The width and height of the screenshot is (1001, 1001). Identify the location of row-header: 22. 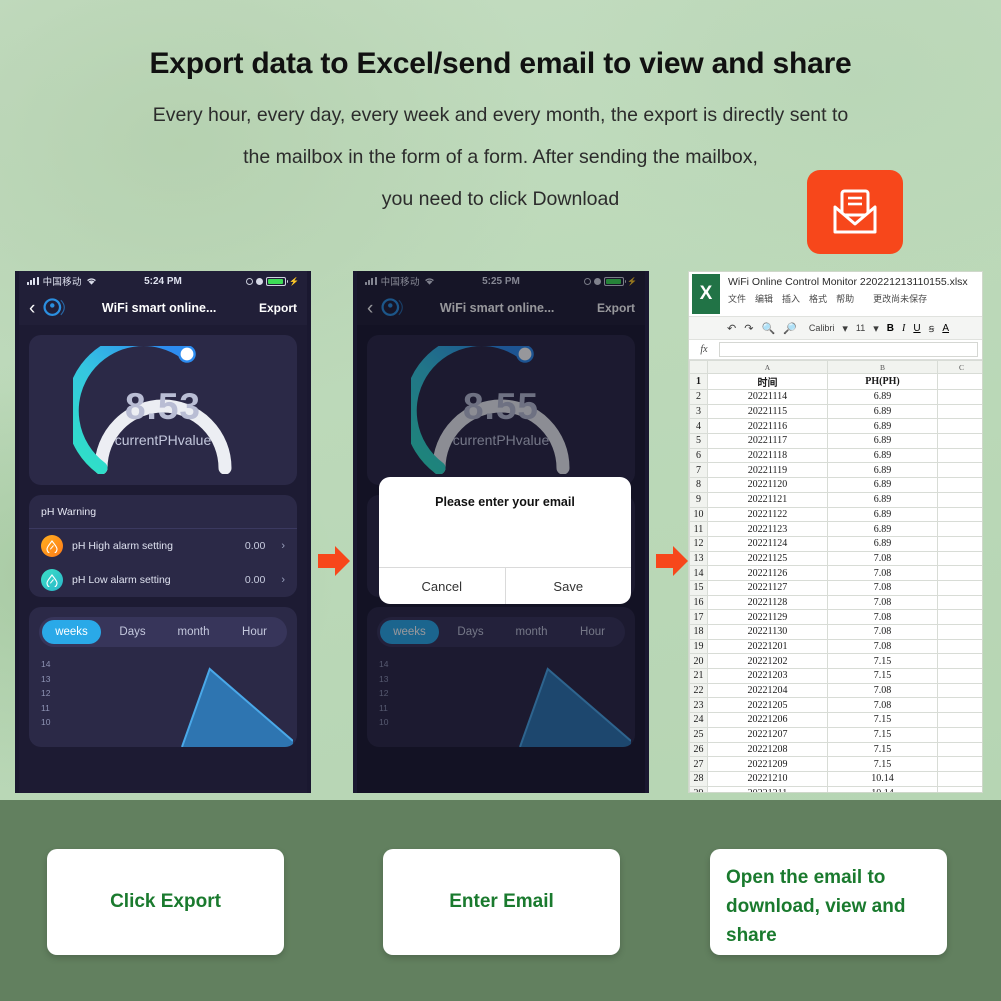
(698, 690).